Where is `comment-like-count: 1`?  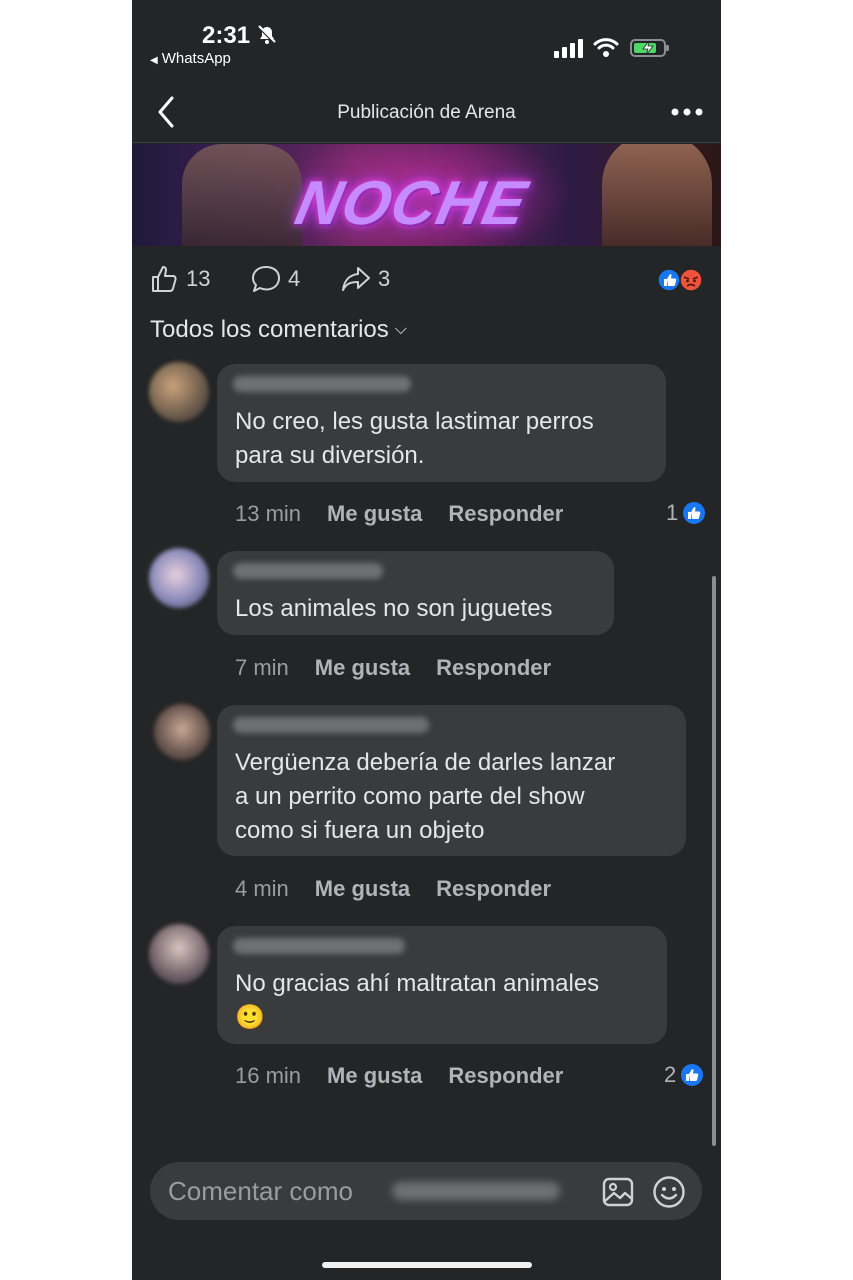 comment-like-count: 1 is located at coordinates (686, 513).